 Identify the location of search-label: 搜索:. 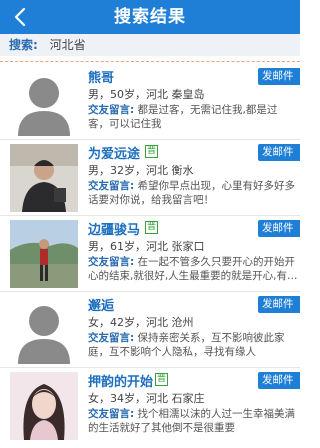
(23, 45).